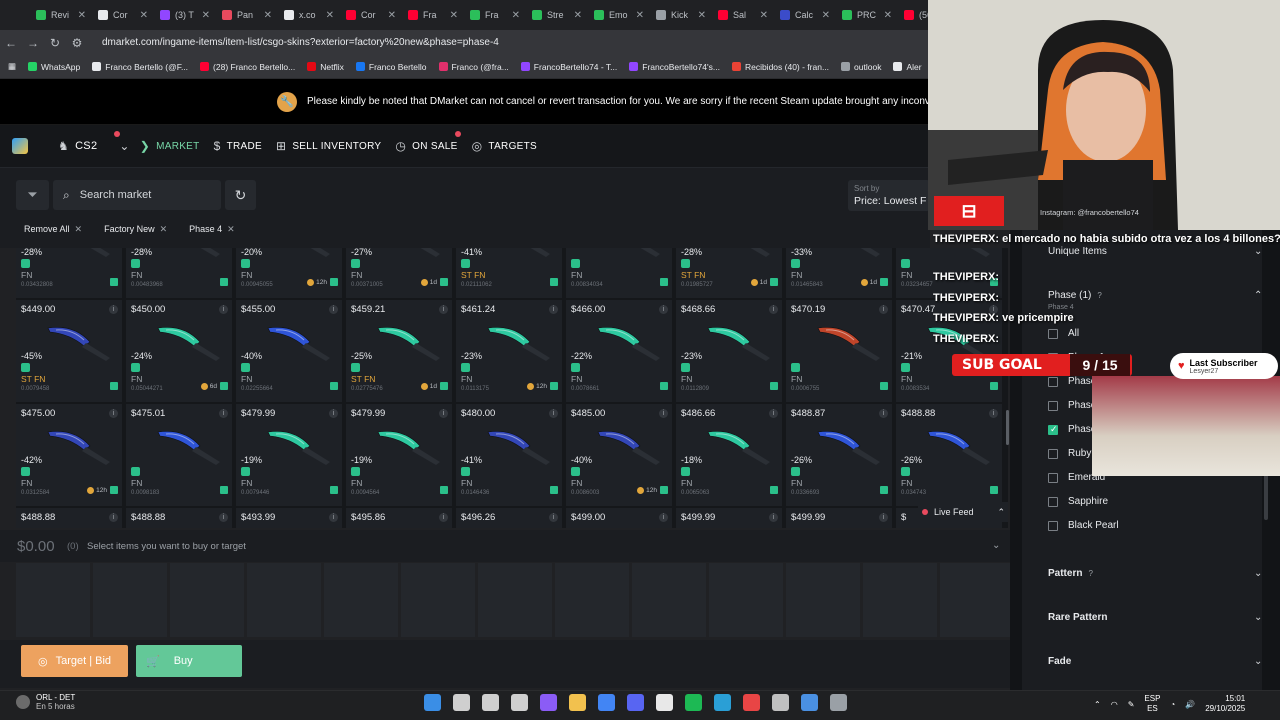 The height and width of the screenshot is (720, 1280). Describe the element at coordinates (510, 352) in the screenshot. I see `item-card: $461.24 i -23% FN 0.0113175 12h` at that location.